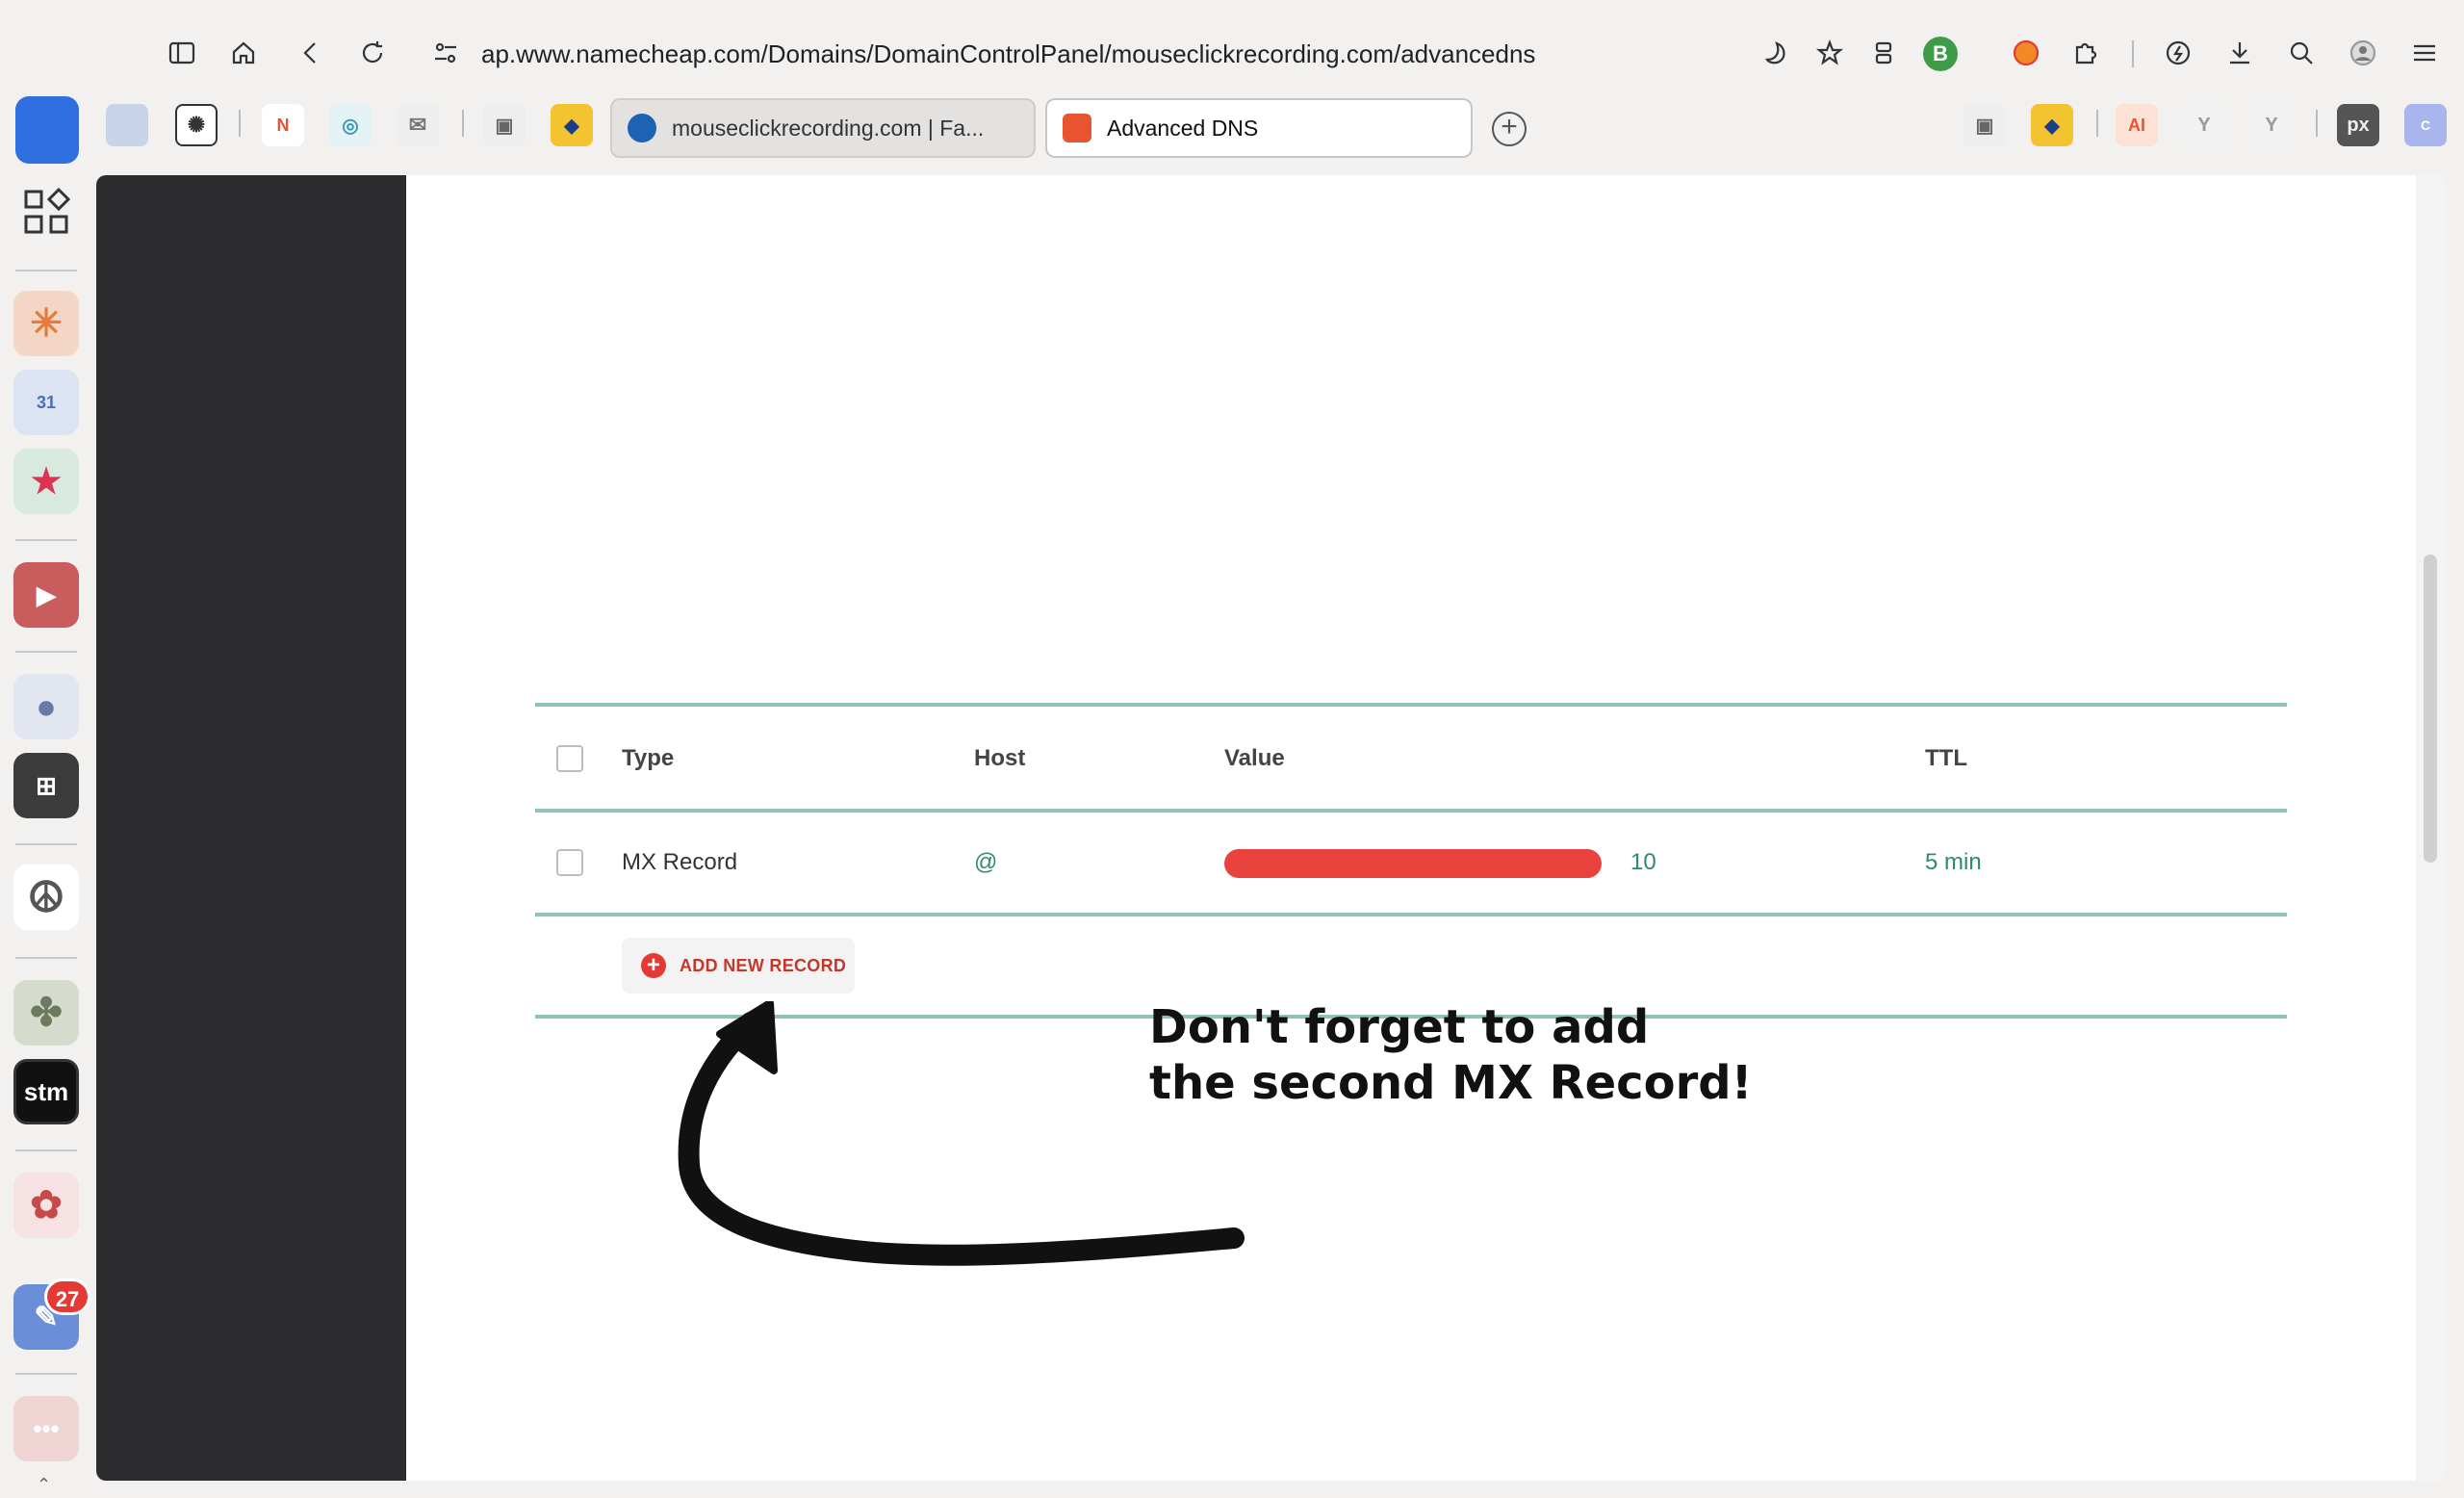  Describe the element at coordinates (1509, 129) in the screenshot. I see `new-tab-button: +` at that location.